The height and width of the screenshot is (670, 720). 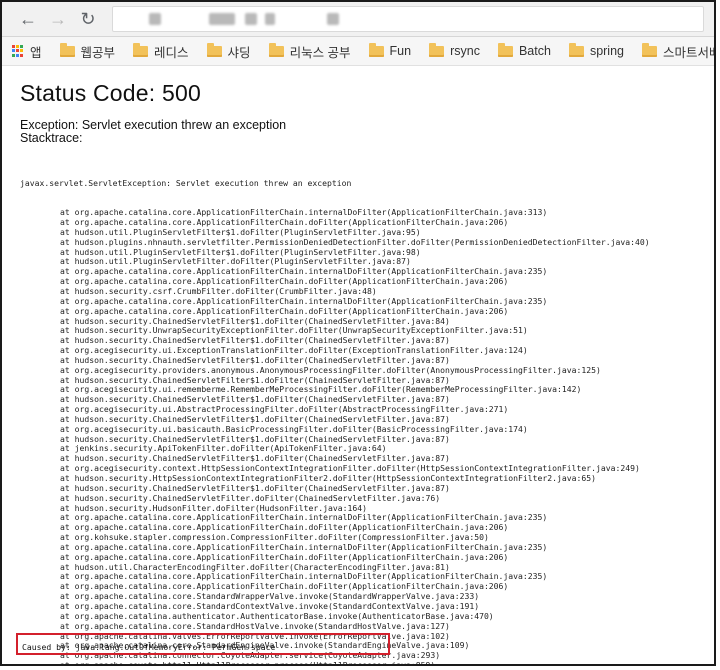 I want to click on bookmark-folder: Fun, so click(x=390, y=50).